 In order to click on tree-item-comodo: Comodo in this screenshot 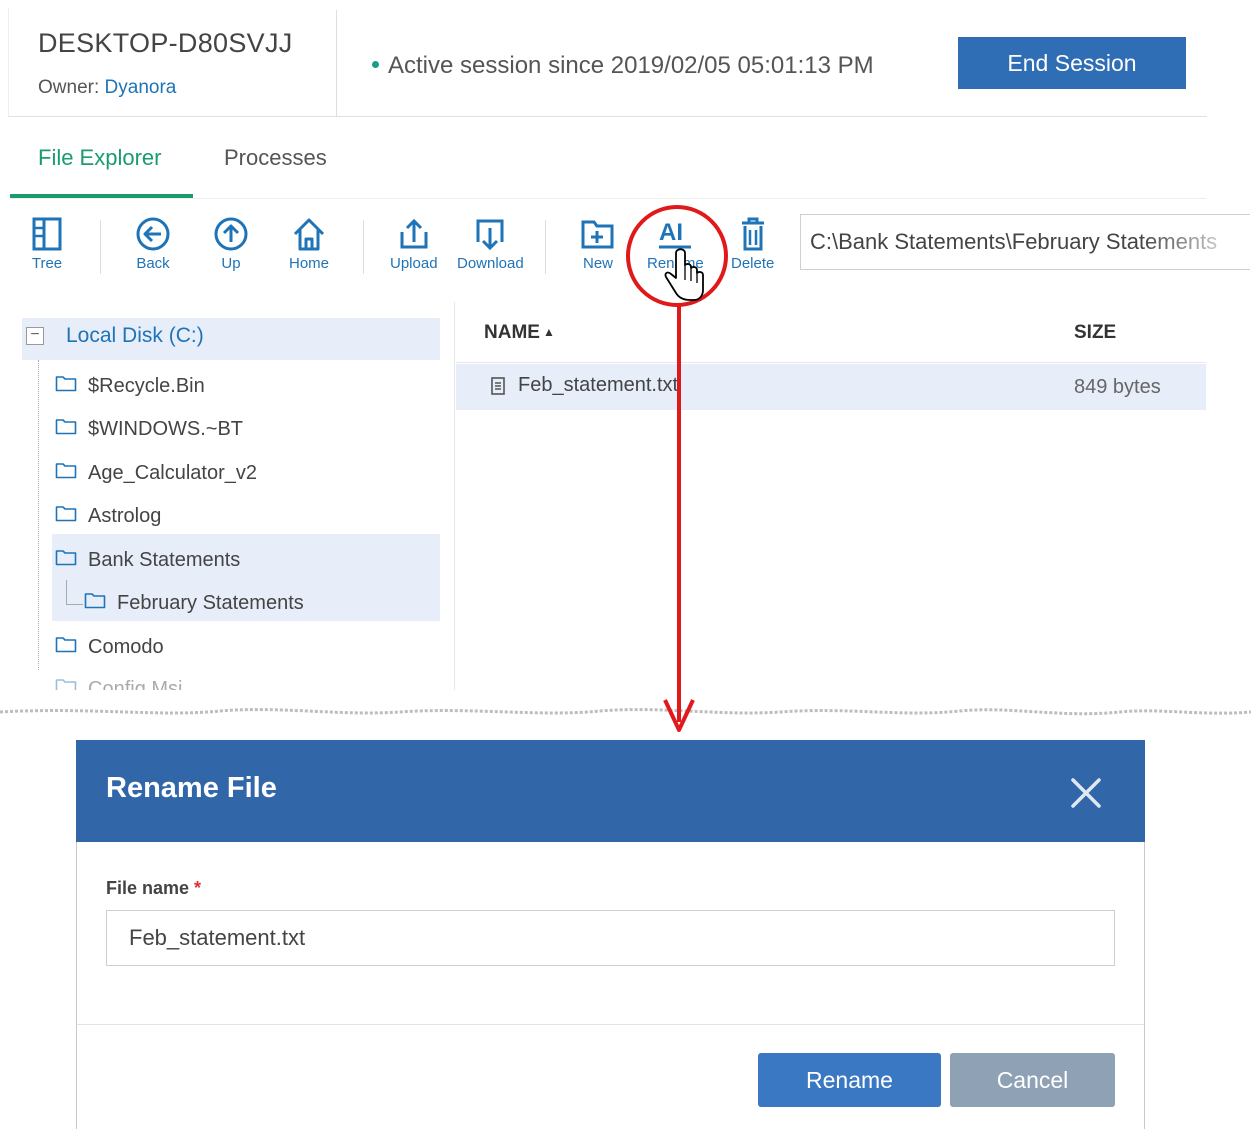, I will do `click(109, 647)`.